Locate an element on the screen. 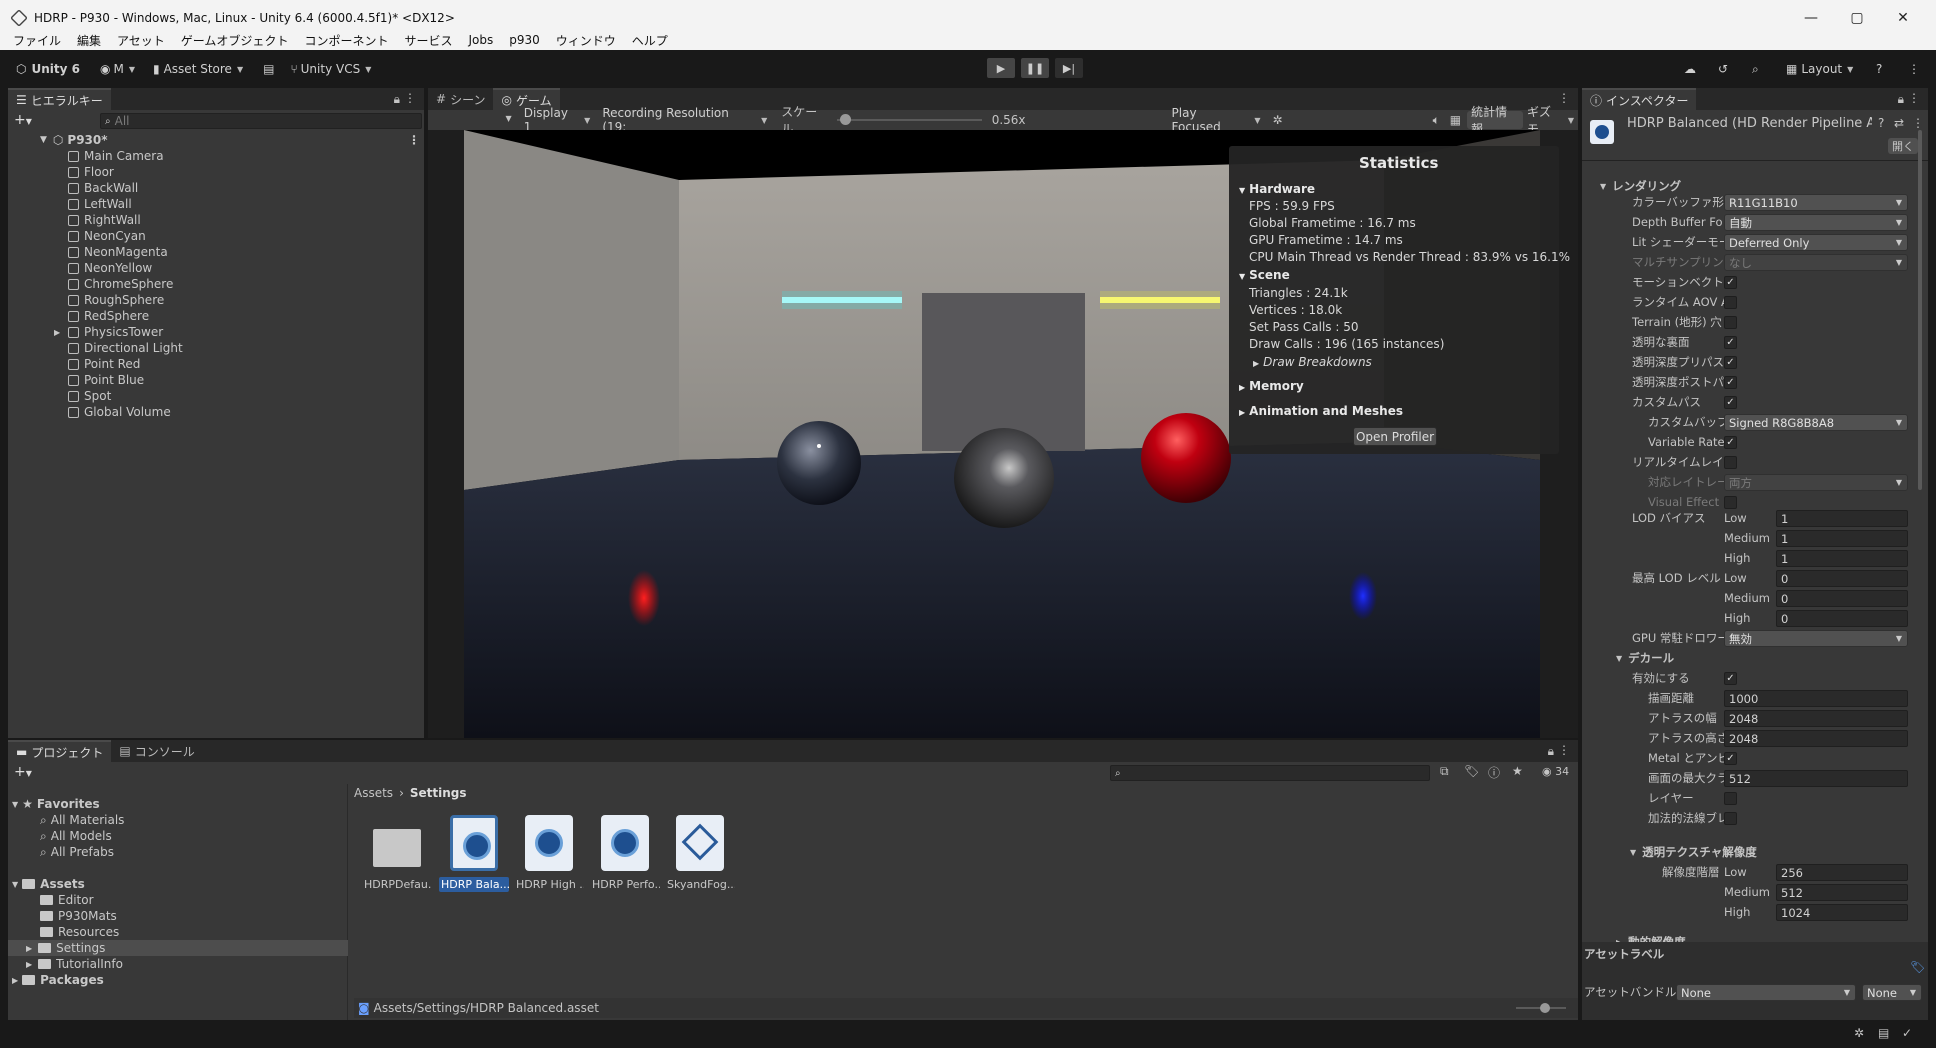 The image size is (1936, 1048). hierarchy-item: ChromeSphere is located at coordinates (120, 284).